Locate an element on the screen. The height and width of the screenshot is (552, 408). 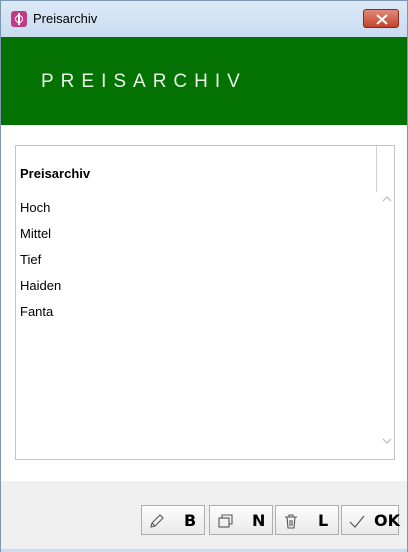
window-title: Preisarchiv is located at coordinates (65, 18).